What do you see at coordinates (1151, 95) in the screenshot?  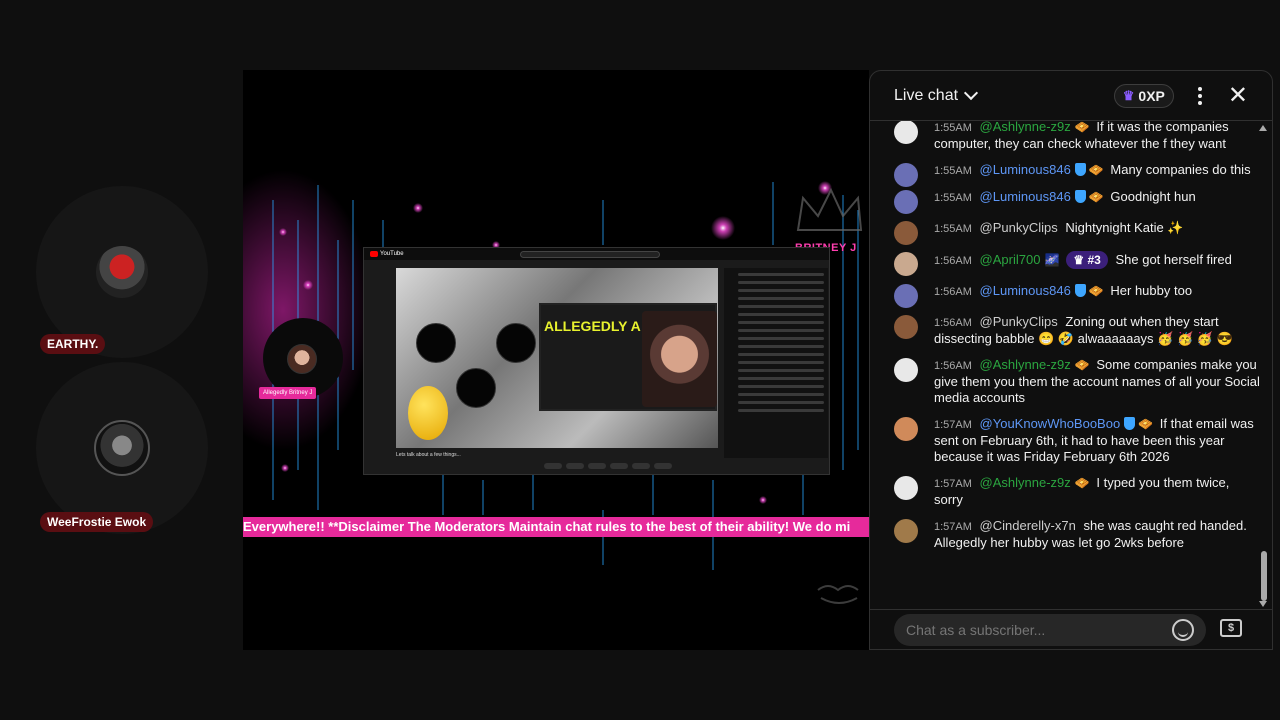 I see `xp-value: 0XP` at bounding box center [1151, 95].